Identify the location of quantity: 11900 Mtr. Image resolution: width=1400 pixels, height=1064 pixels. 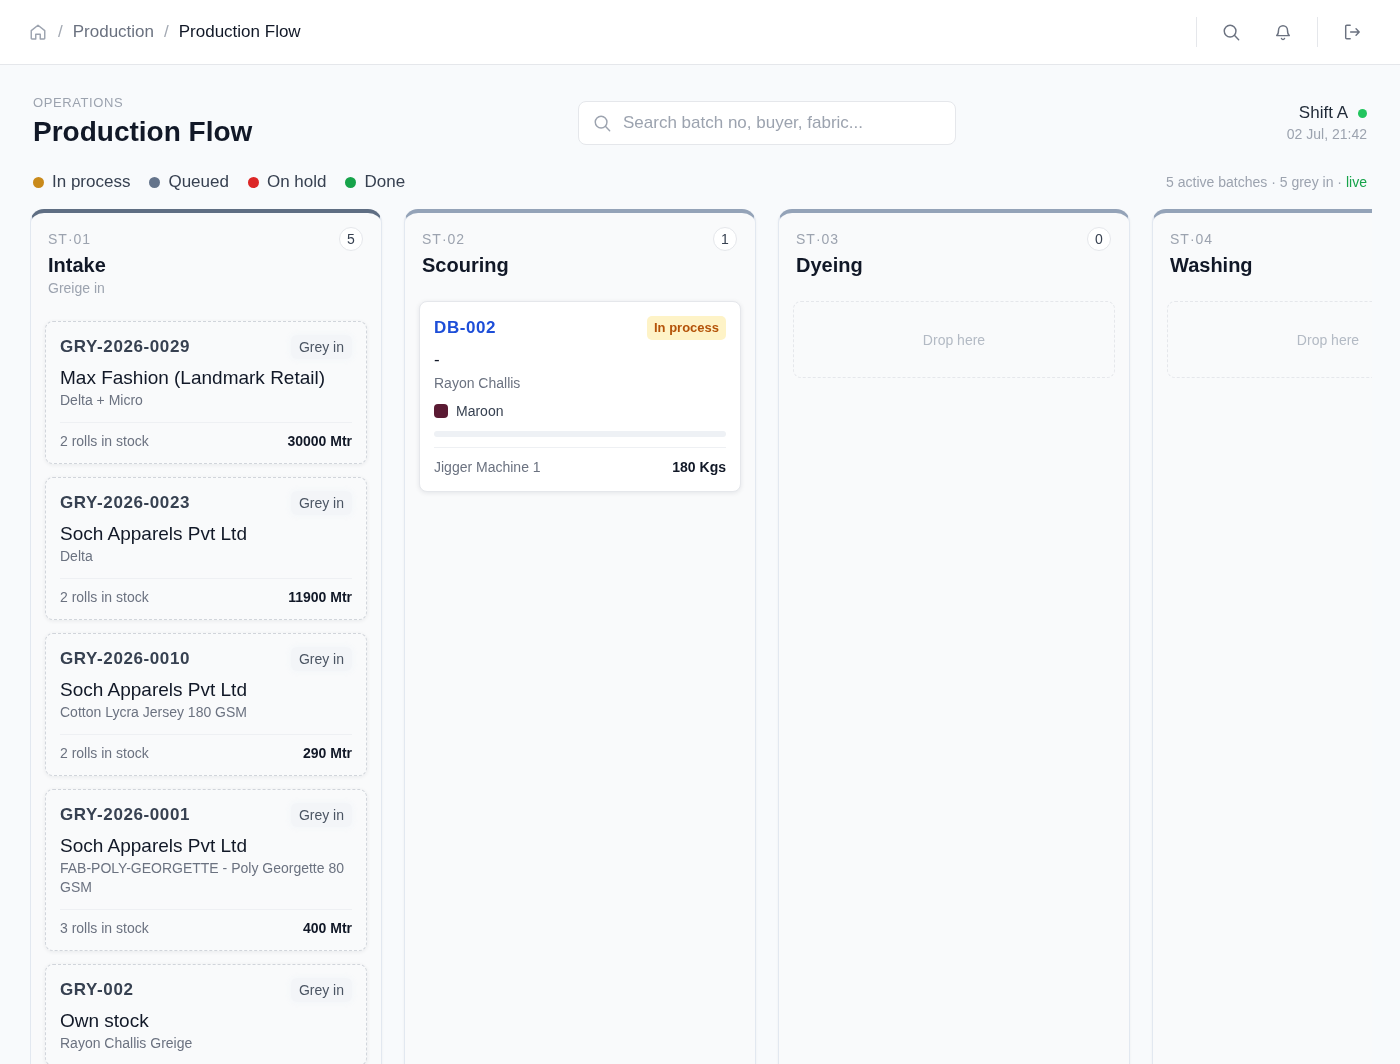
(320, 597).